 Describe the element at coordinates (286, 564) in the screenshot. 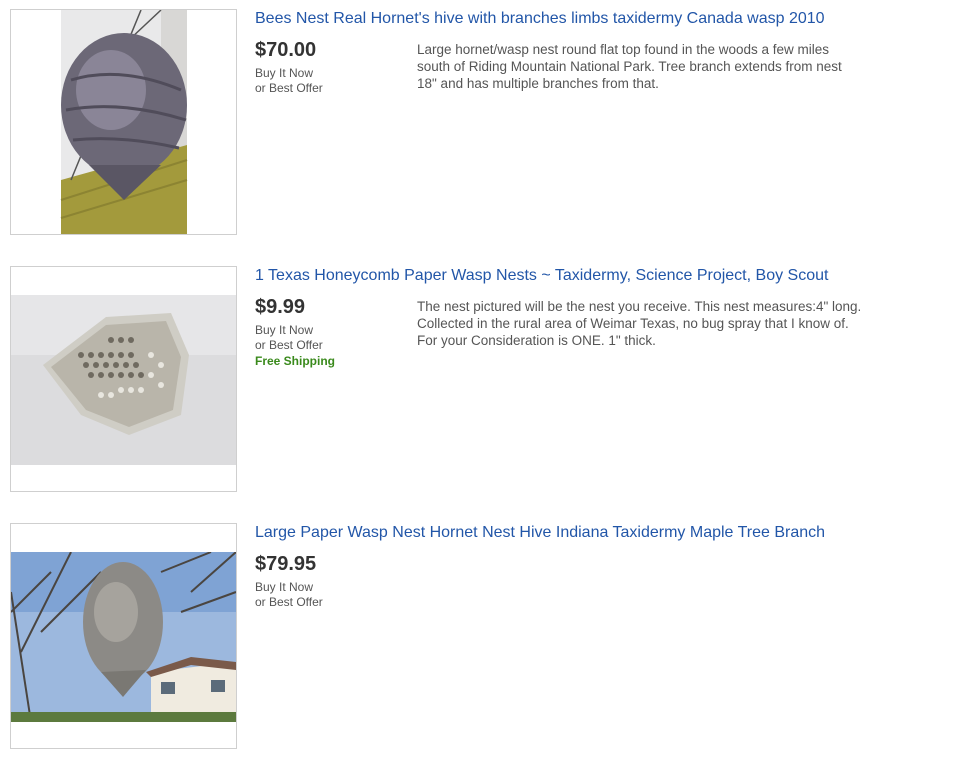

I see `listing-price: $79.95` at that location.